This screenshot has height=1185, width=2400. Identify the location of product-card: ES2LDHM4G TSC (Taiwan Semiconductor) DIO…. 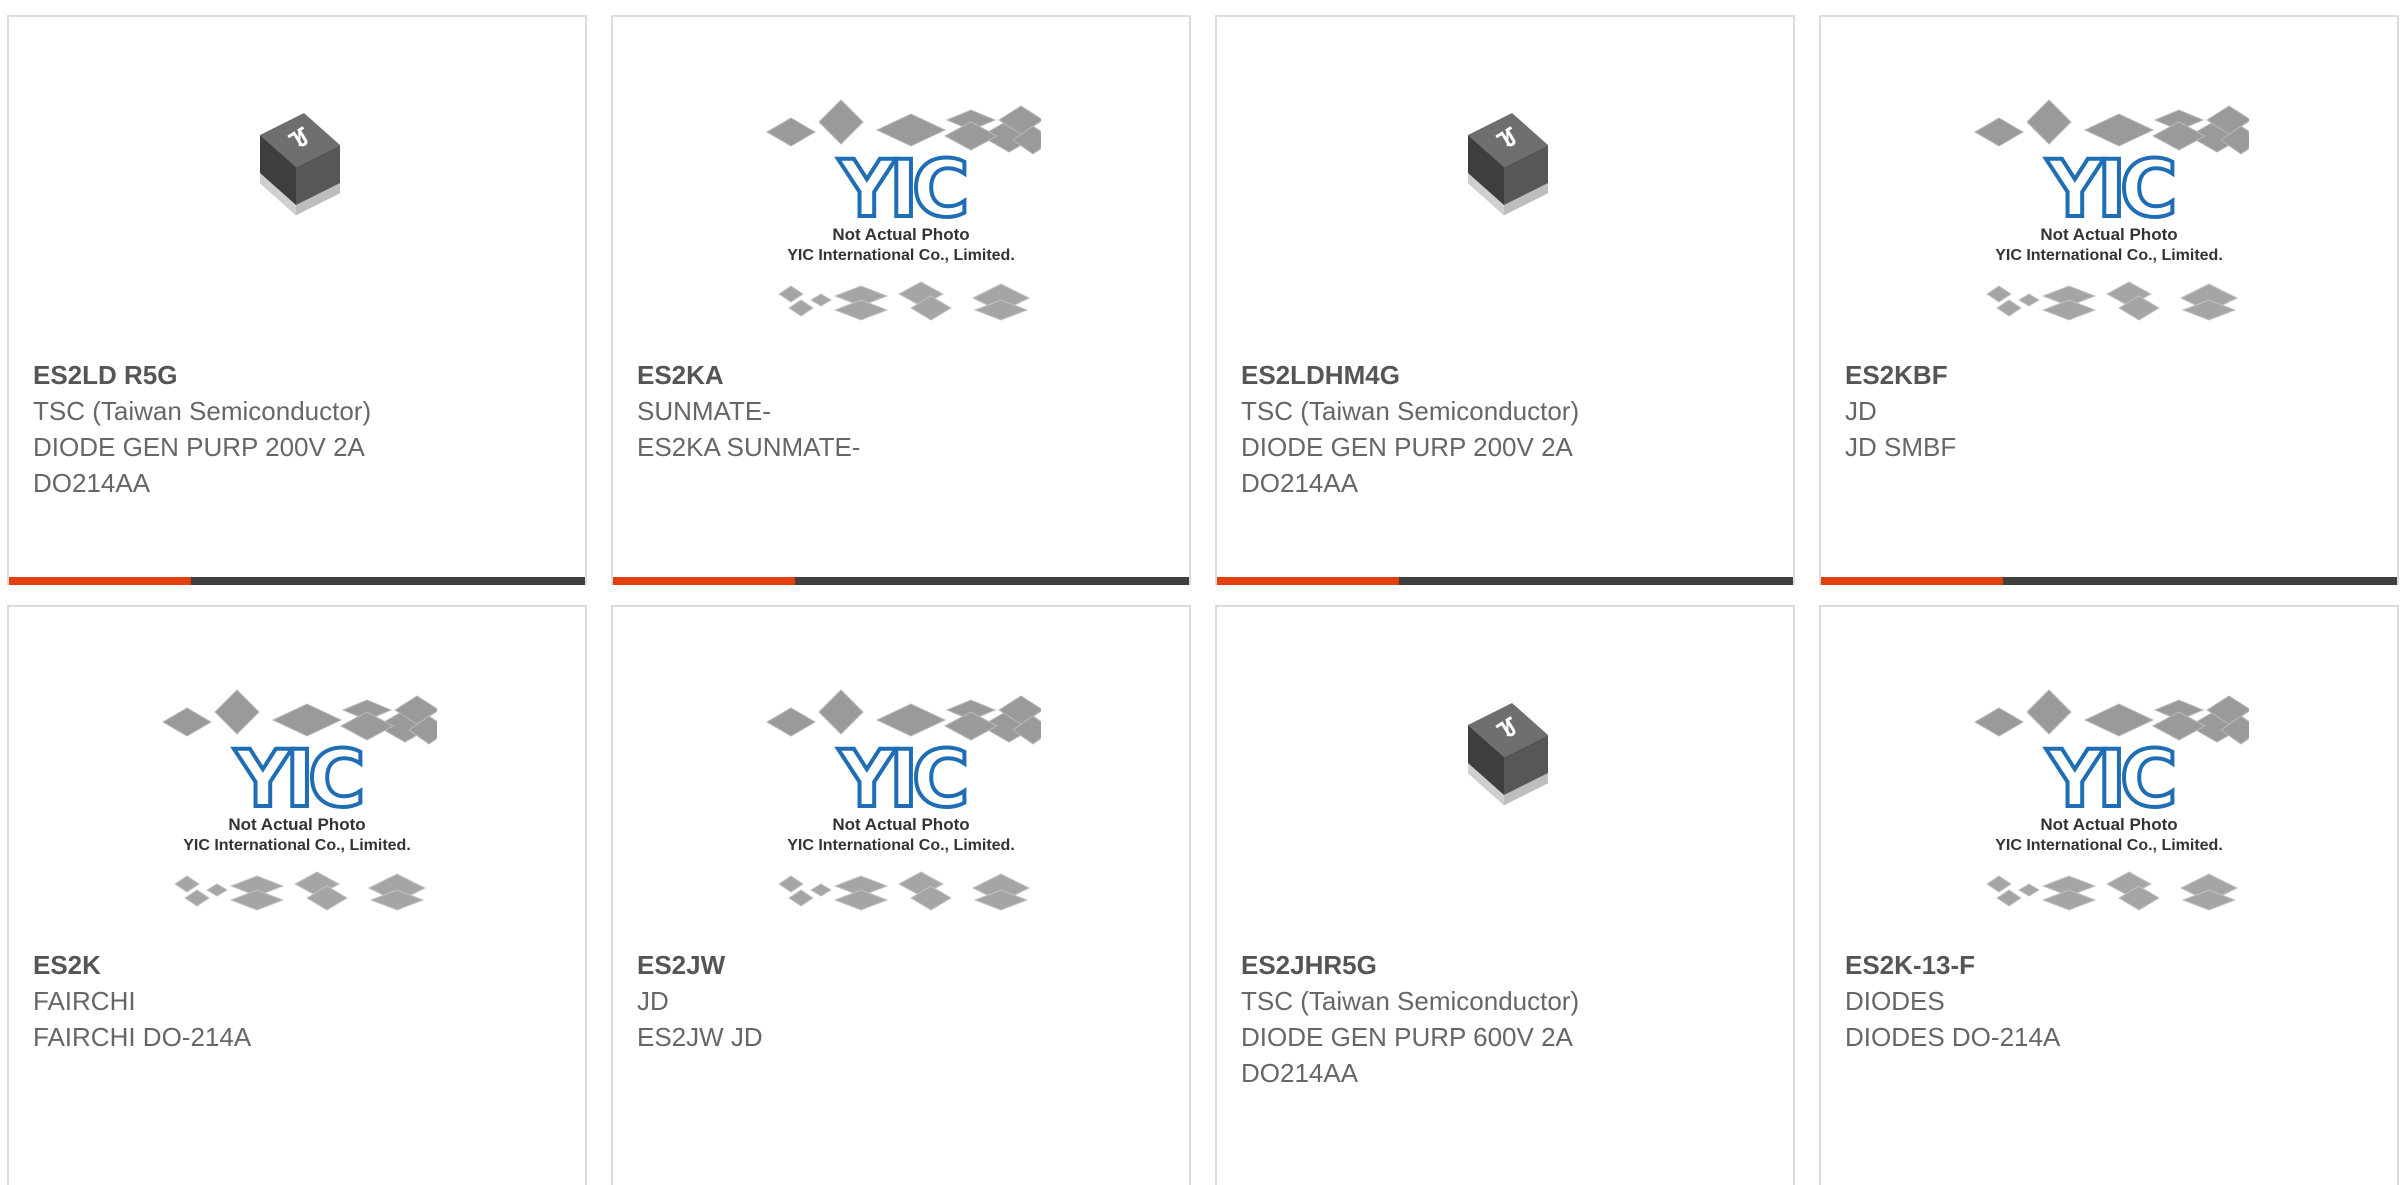
(1505, 300).